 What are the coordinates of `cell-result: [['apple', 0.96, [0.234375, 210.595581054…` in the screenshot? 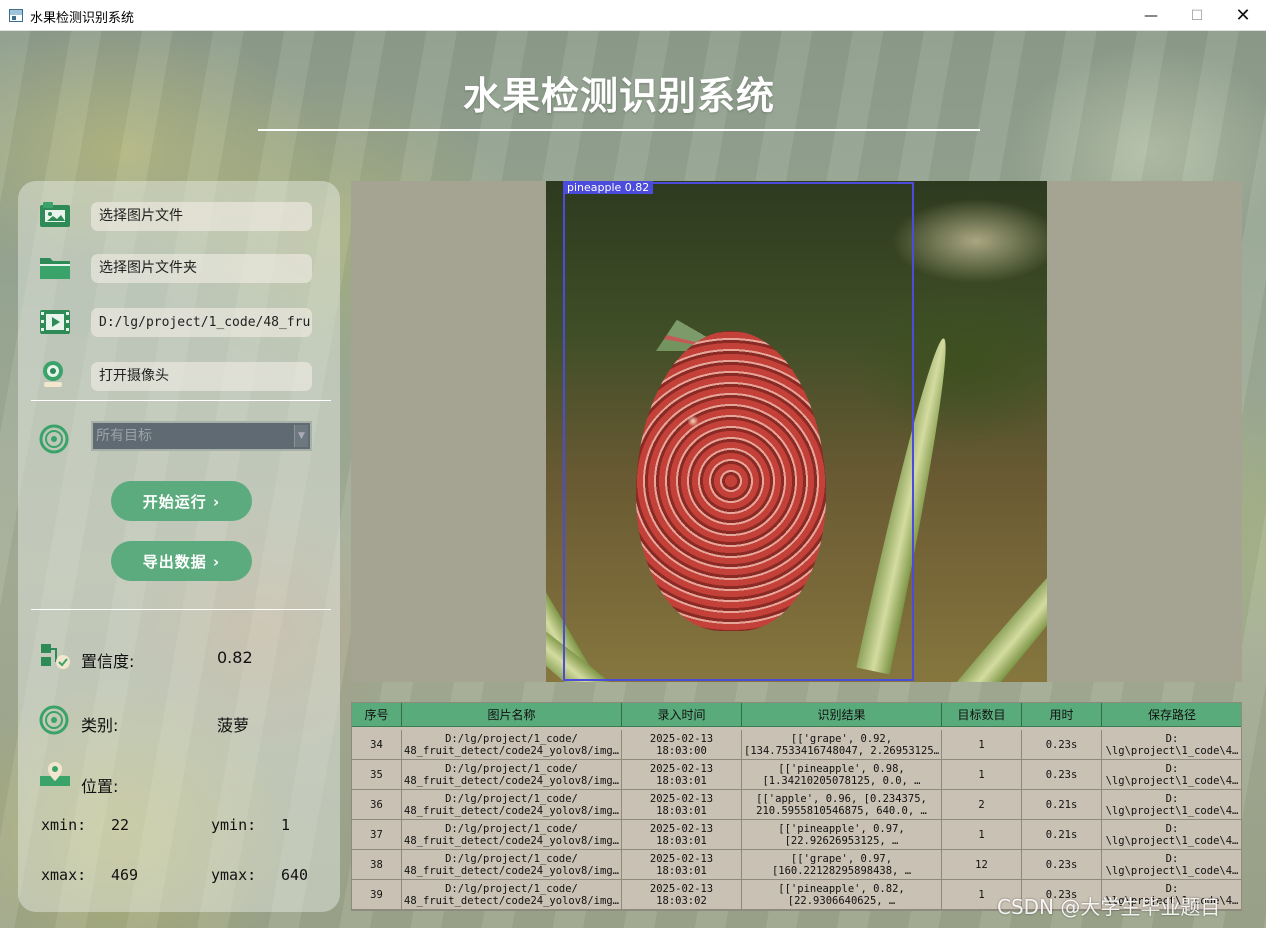 It's located at (842, 804).